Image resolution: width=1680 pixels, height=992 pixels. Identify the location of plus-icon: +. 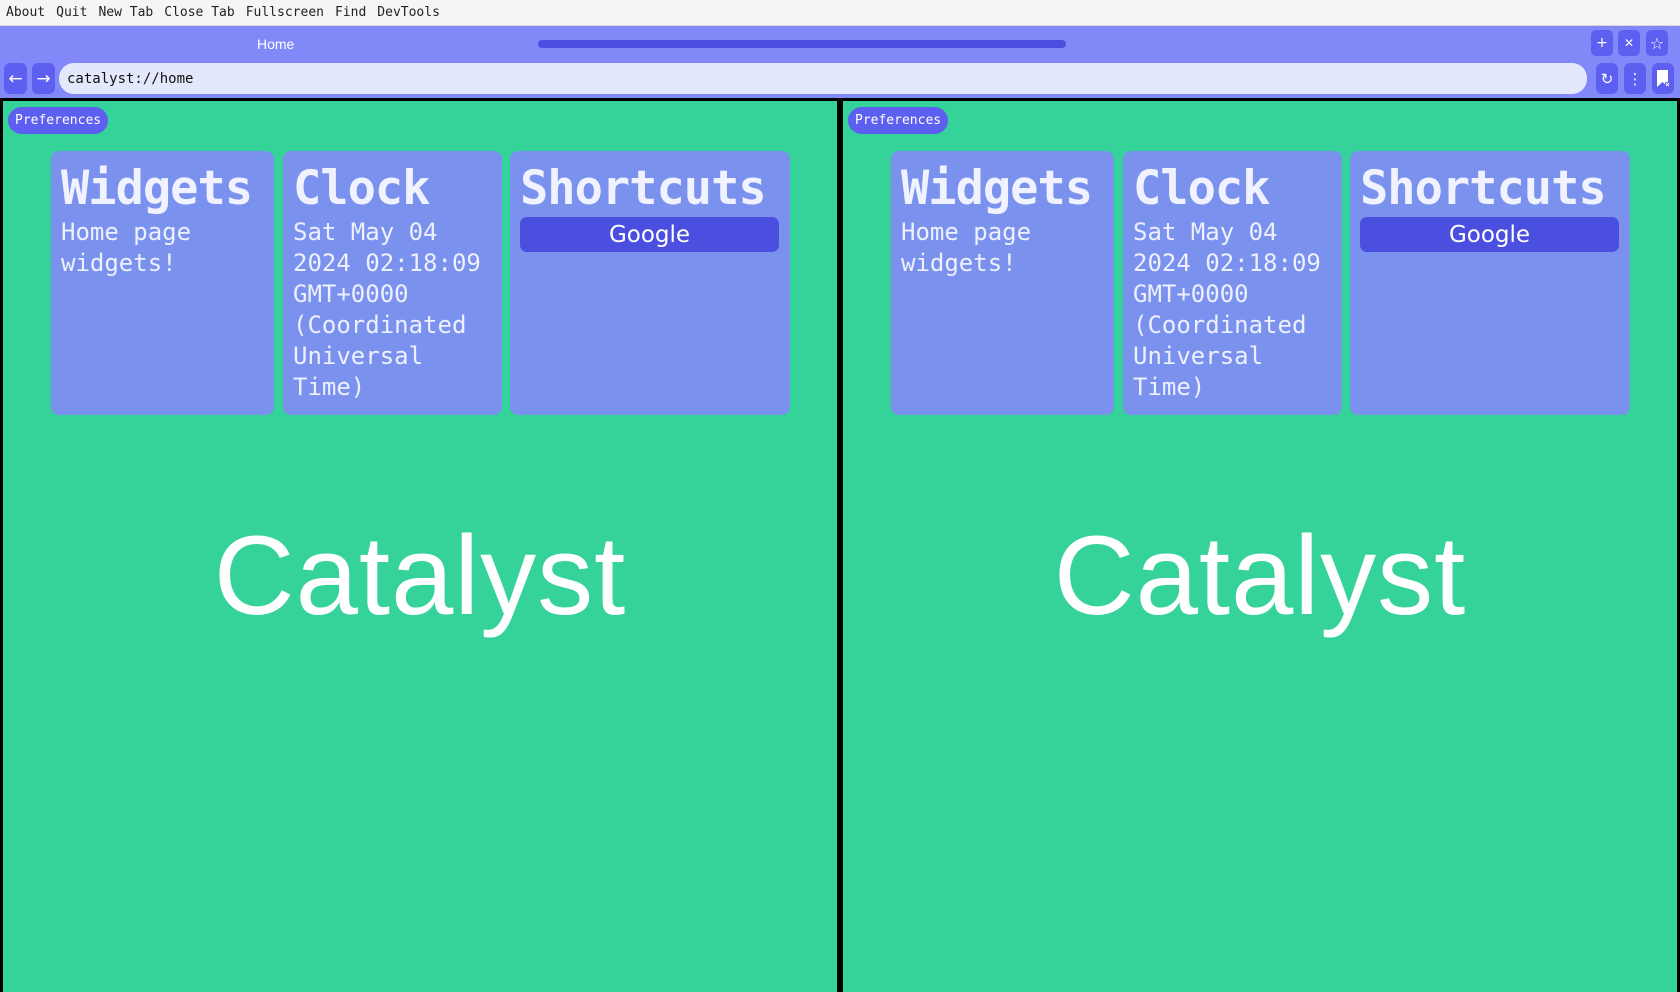
(1602, 43).